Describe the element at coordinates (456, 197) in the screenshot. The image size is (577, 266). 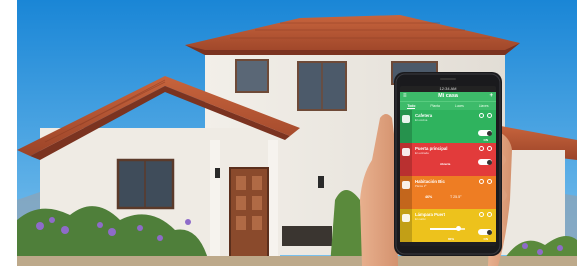
I see `temperature-value: T 25.5°` at that location.